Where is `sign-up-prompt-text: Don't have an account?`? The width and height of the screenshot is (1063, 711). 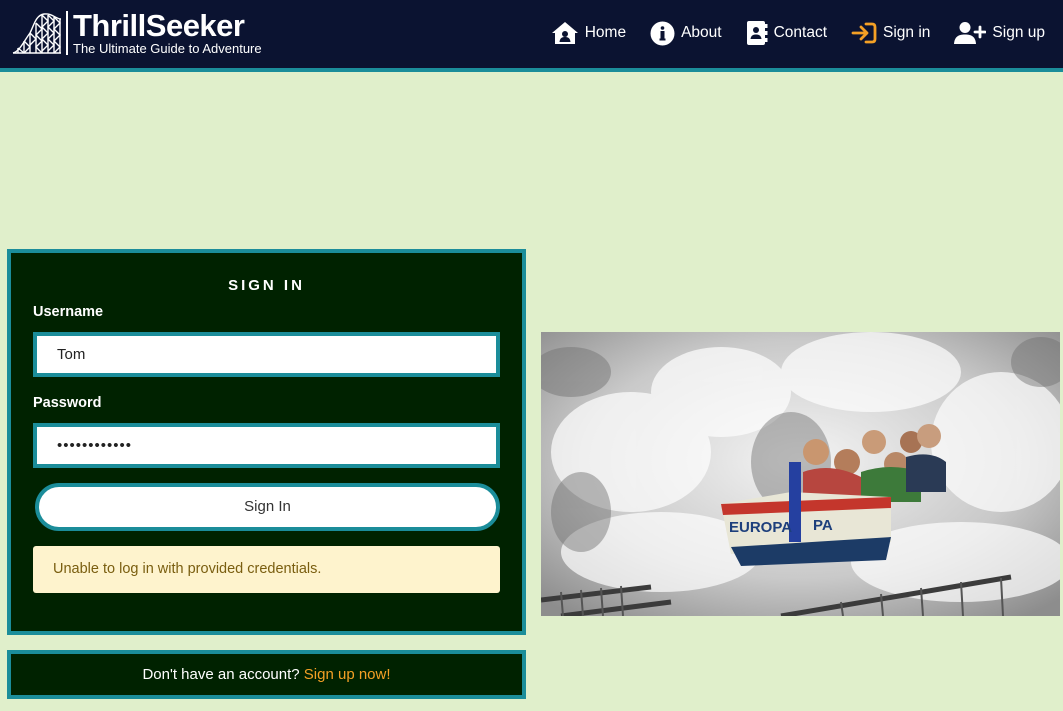
sign-up-prompt-text: Don't have an account? is located at coordinates (221, 674).